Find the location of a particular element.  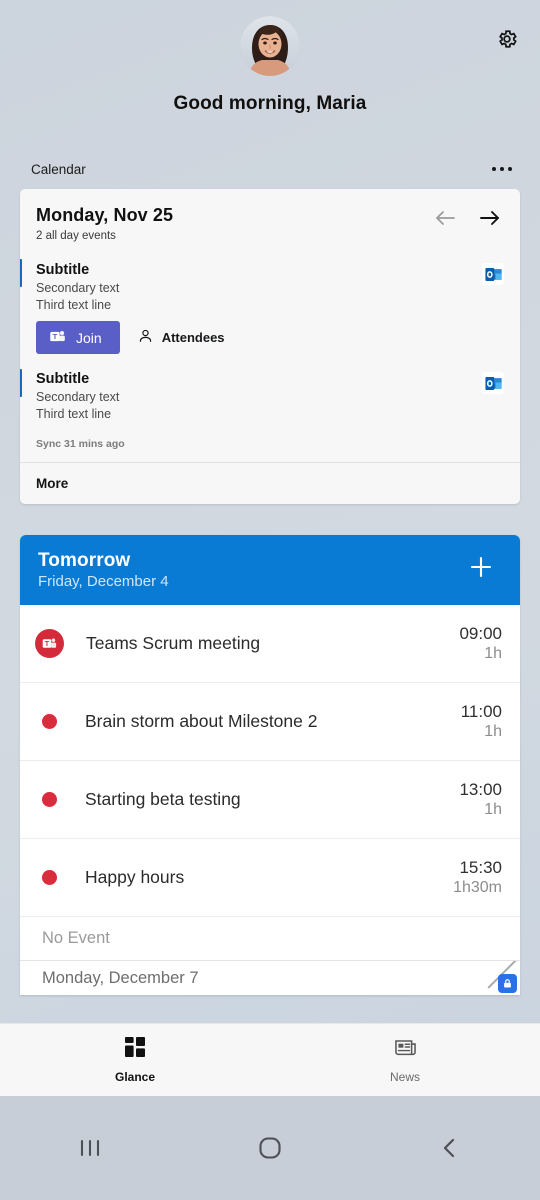

back-button is located at coordinates (450, 1148).